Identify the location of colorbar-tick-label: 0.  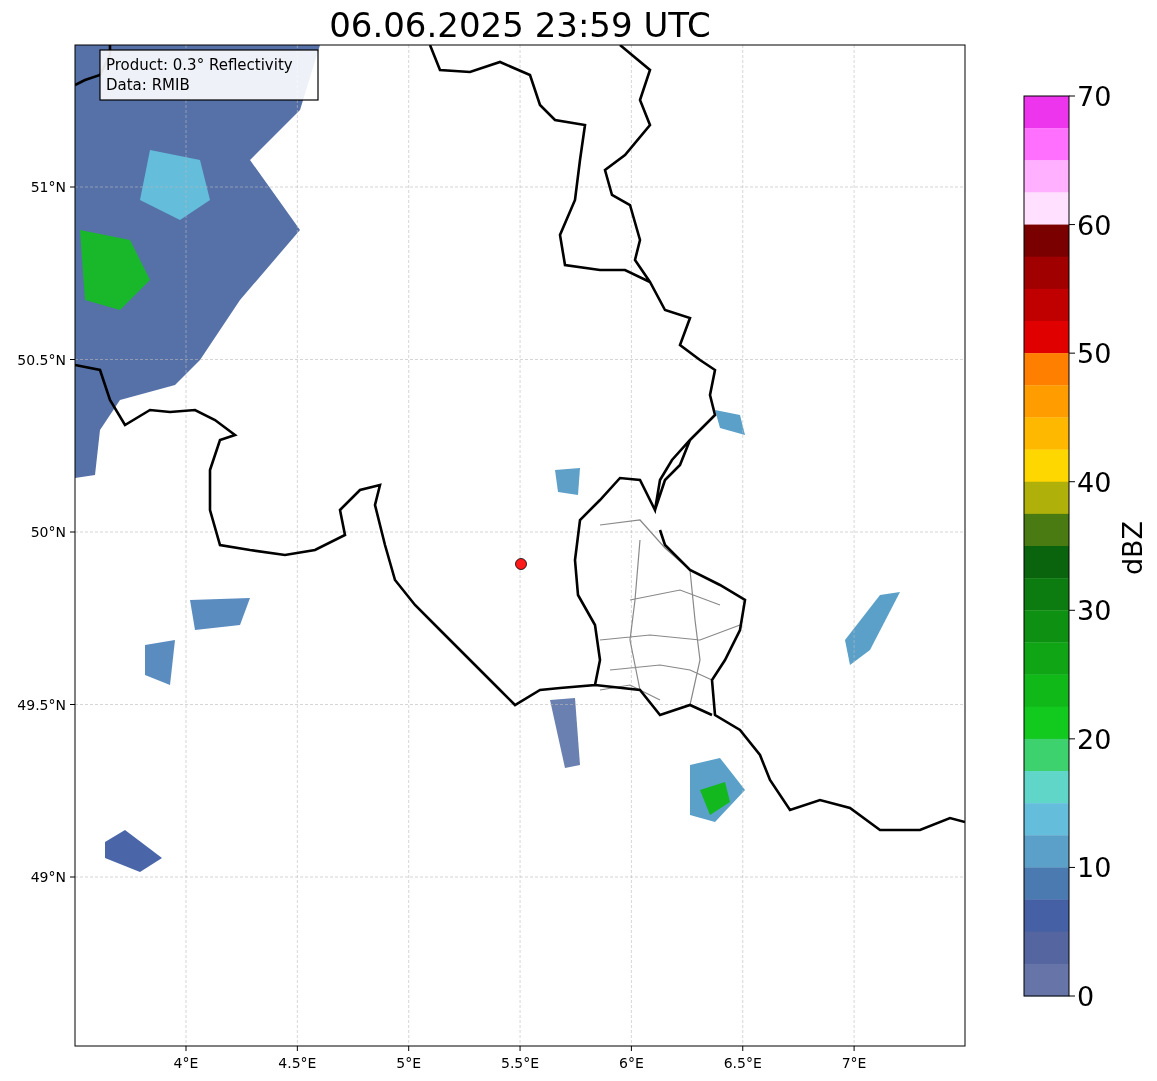
(1086, 996).